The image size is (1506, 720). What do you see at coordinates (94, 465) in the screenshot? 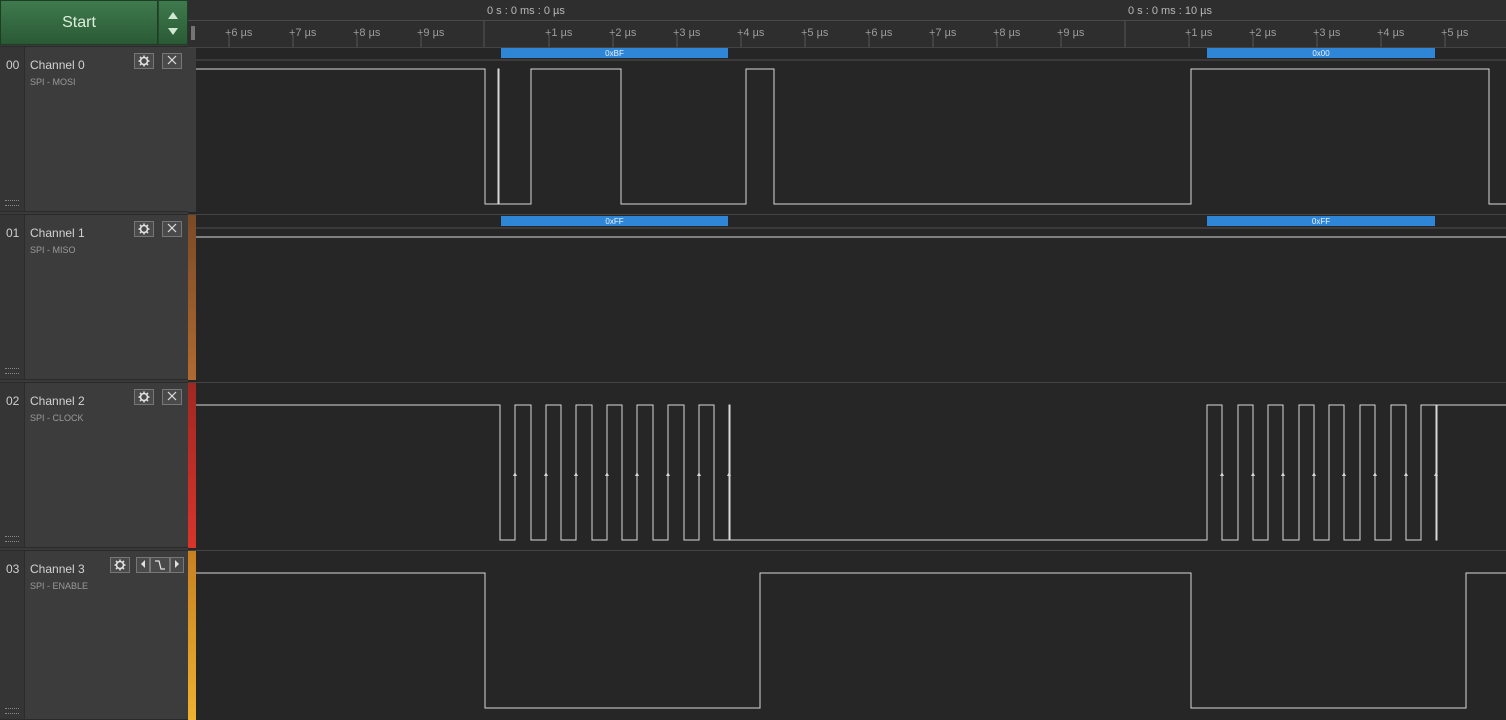
I see `channel-panel-2: 02 Channel 2 SPI - CLOCK` at bounding box center [94, 465].